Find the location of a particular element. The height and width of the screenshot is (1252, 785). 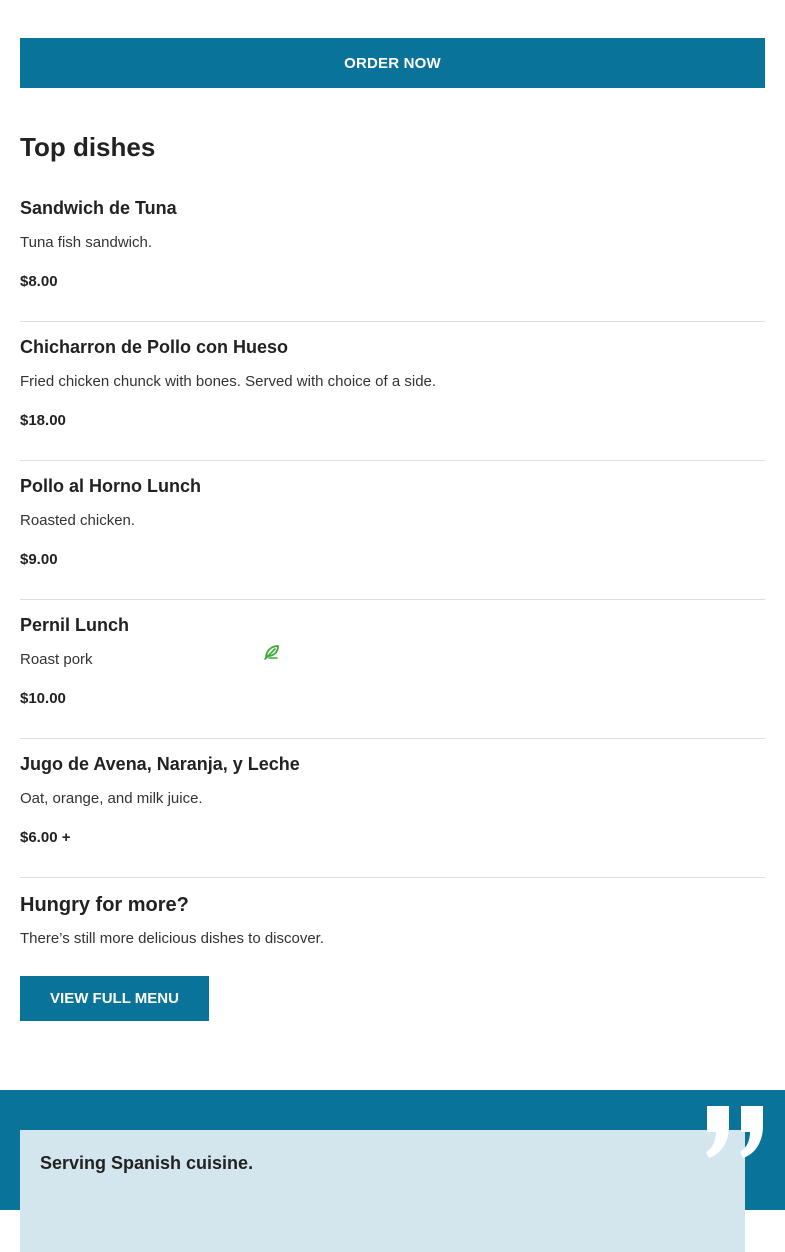

quote-icon is located at coordinates (734, 1132).